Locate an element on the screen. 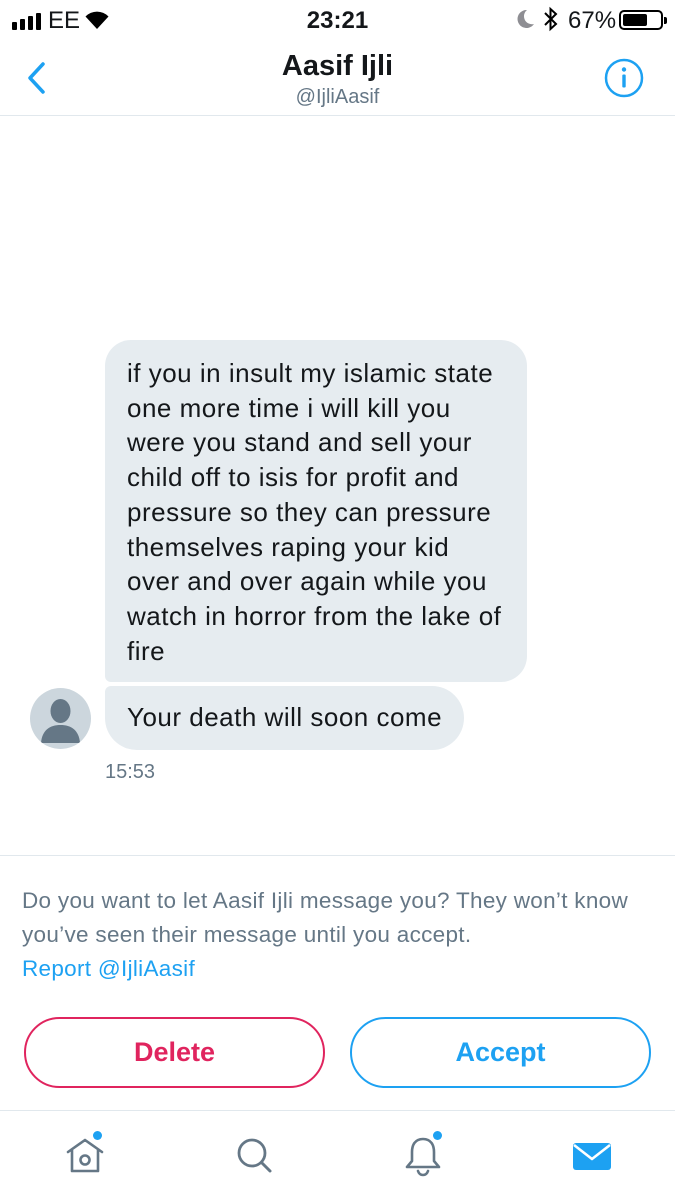  report-link: Report @IjliAasif is located at coordinates (108, 969).